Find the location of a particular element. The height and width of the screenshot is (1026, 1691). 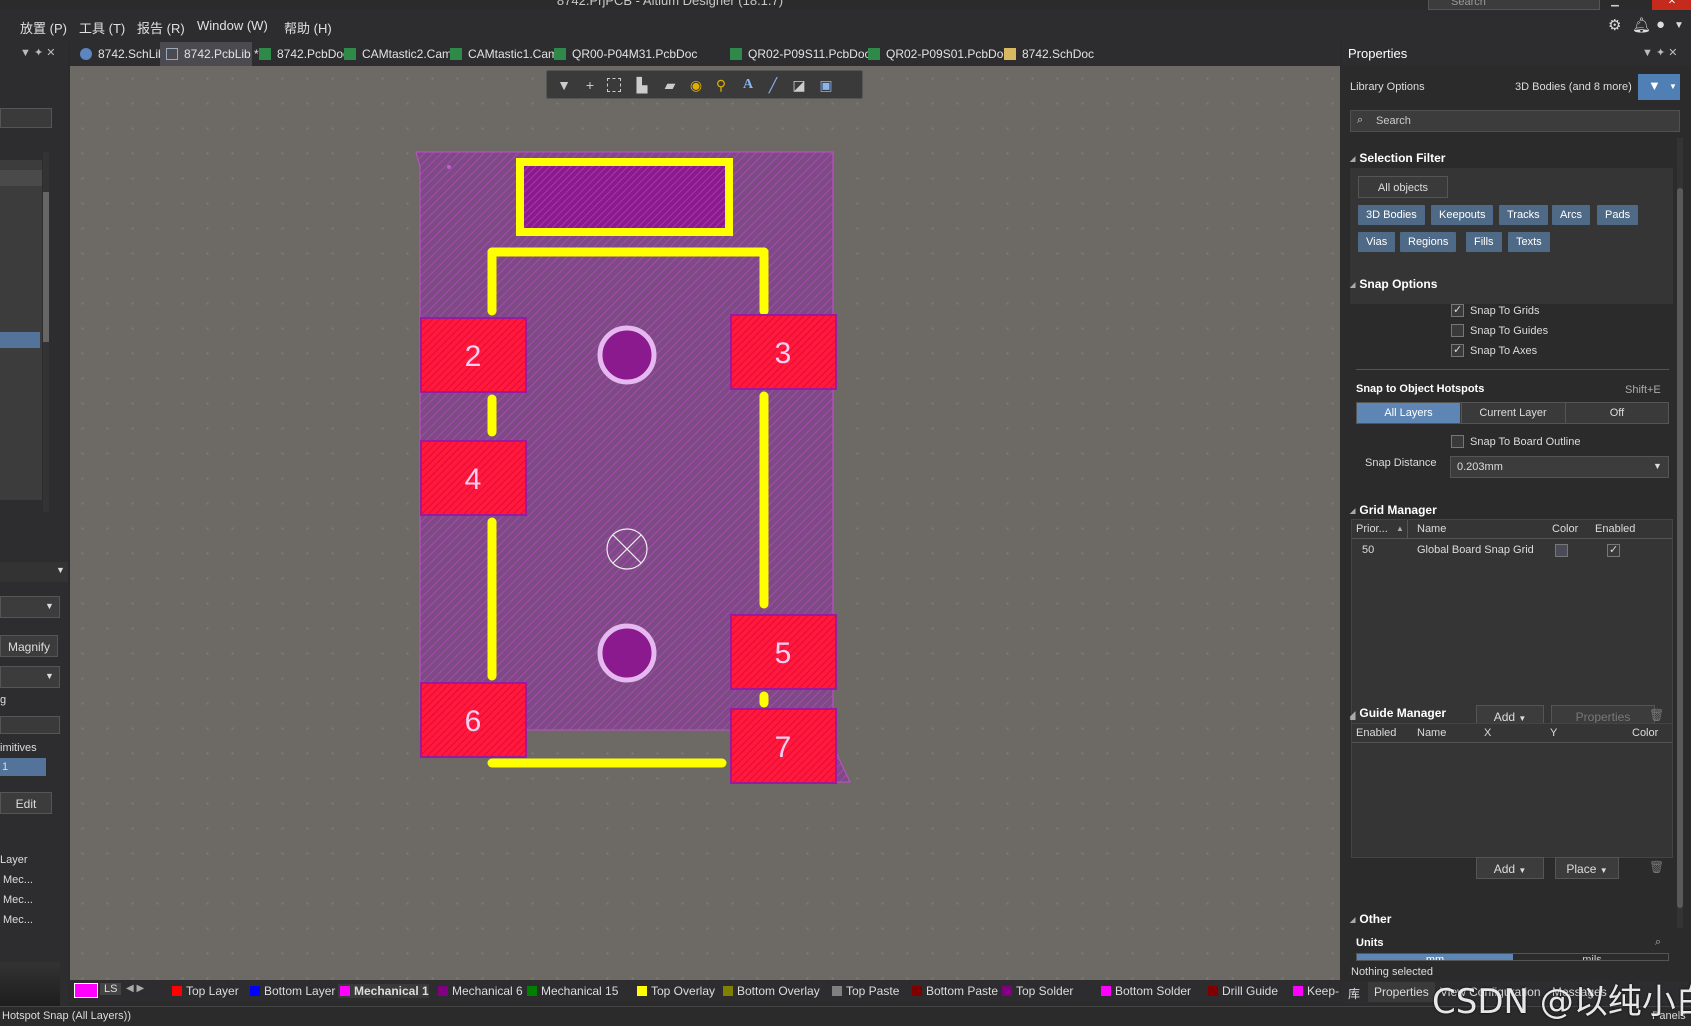

panel-controls-icon: ▼ ✦ ✕ is located at coordinates (1659, 52).